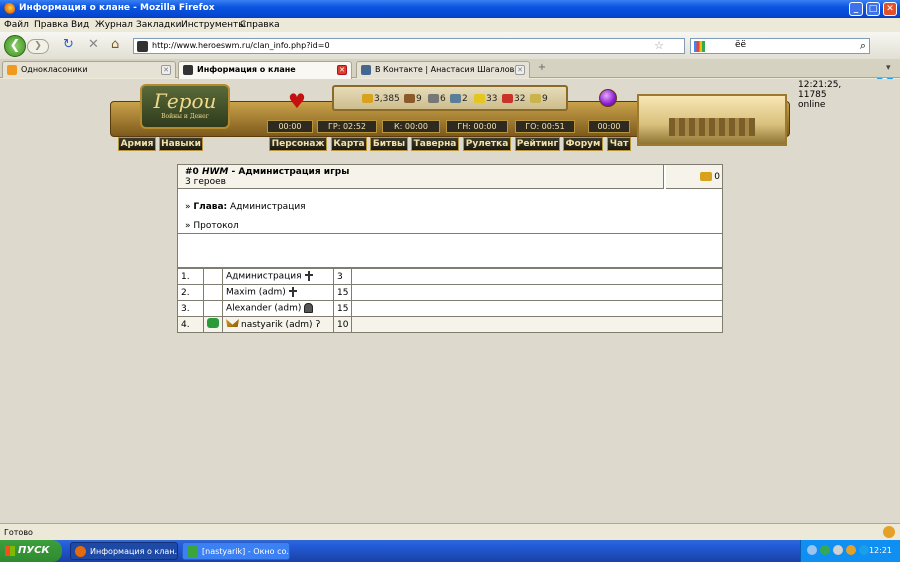  I want to click on character-button: Персонаж, so click(298, 144).